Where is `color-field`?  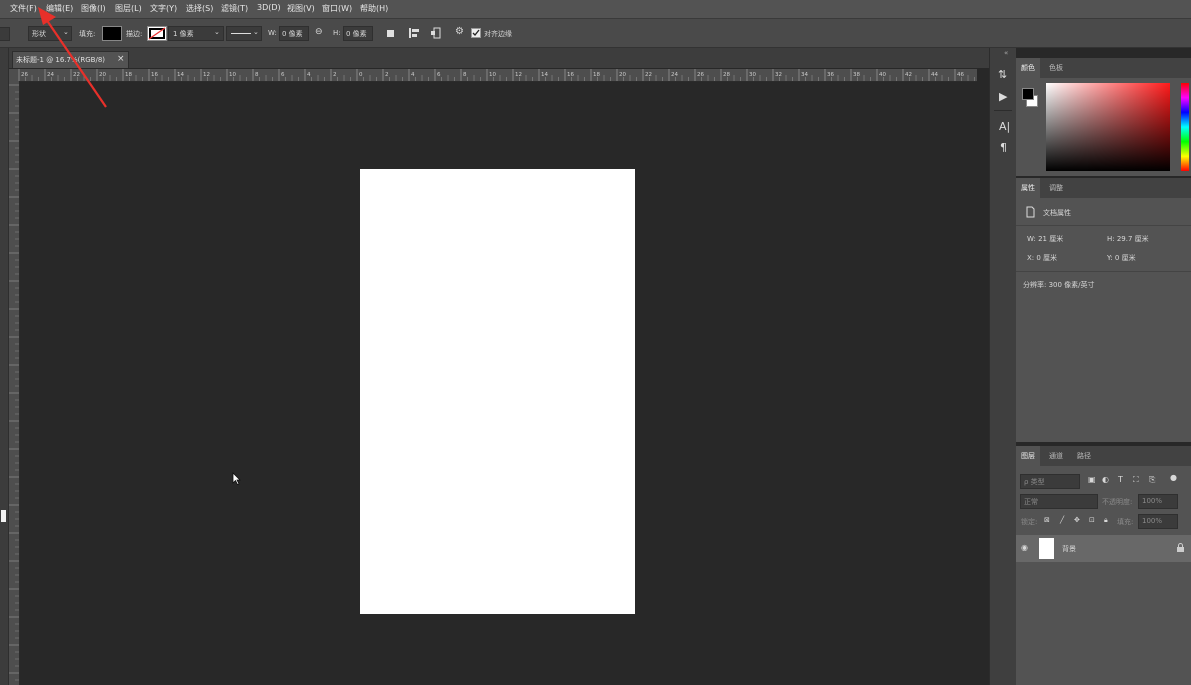
color-field is located at coordinates (1108, 127).